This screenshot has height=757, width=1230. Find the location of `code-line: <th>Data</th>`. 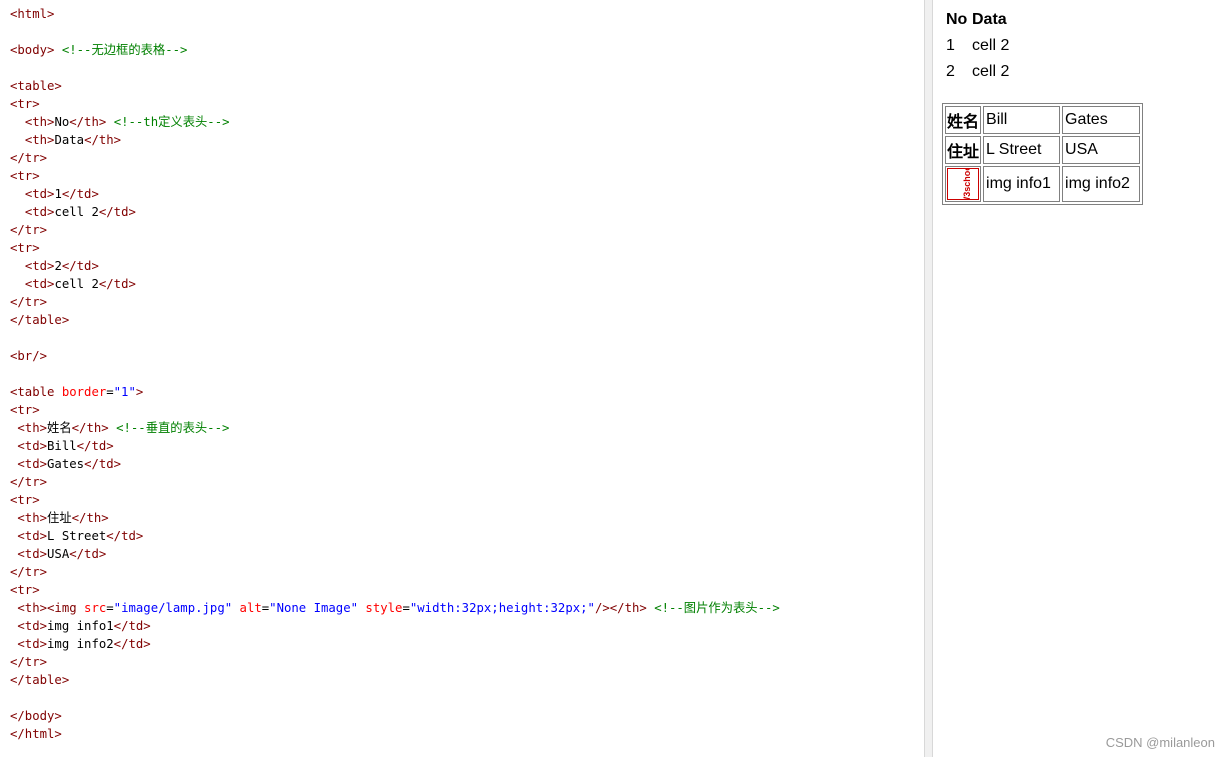

code-line: <th>Data</th> is located at coordinates (467, 140).